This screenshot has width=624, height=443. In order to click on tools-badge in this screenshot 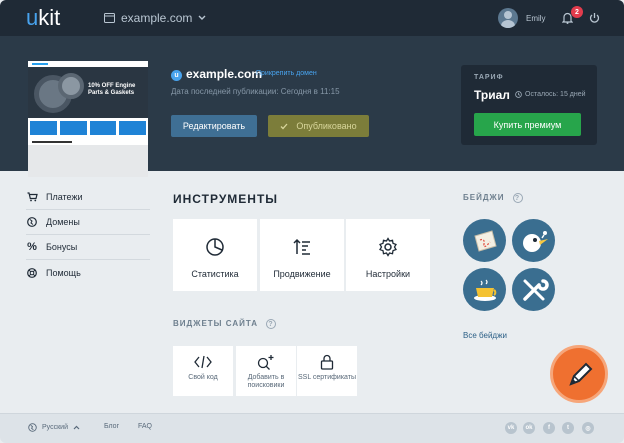, I will do `click(533, 289)`.